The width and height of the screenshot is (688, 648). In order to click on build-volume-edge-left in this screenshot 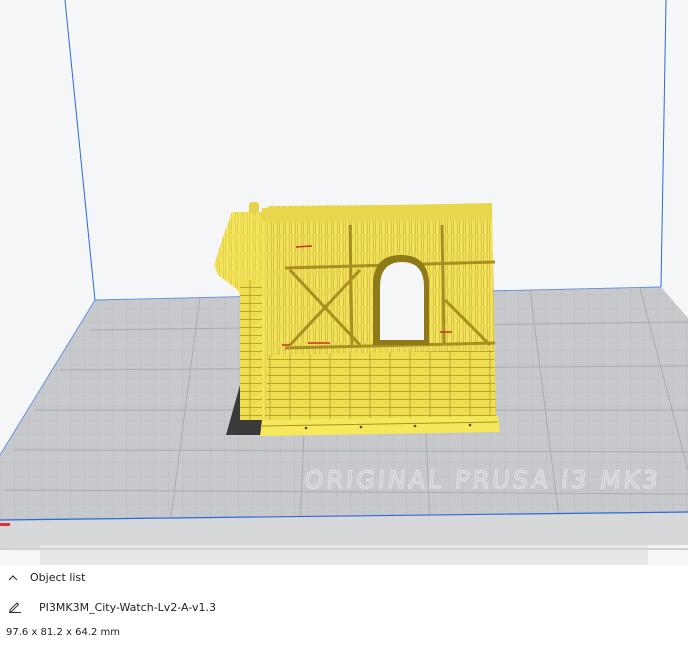, I will do `click(80, 150)`.